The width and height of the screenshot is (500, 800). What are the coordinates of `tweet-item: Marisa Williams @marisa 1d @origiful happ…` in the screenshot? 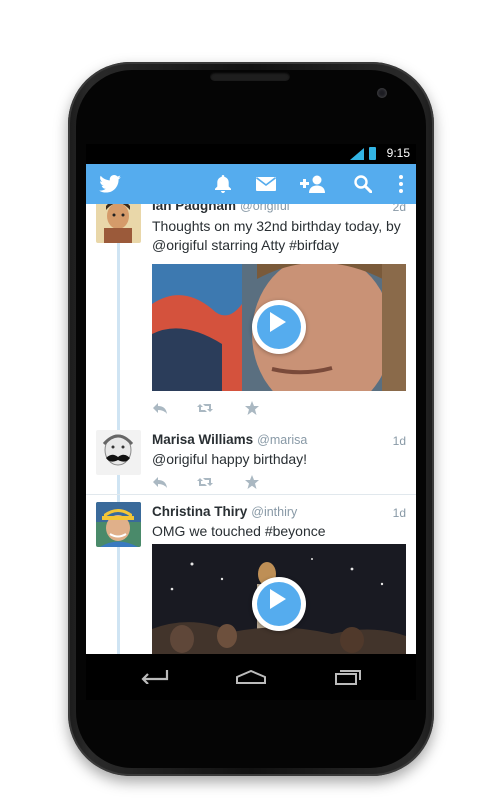 It's located at (251, 463).